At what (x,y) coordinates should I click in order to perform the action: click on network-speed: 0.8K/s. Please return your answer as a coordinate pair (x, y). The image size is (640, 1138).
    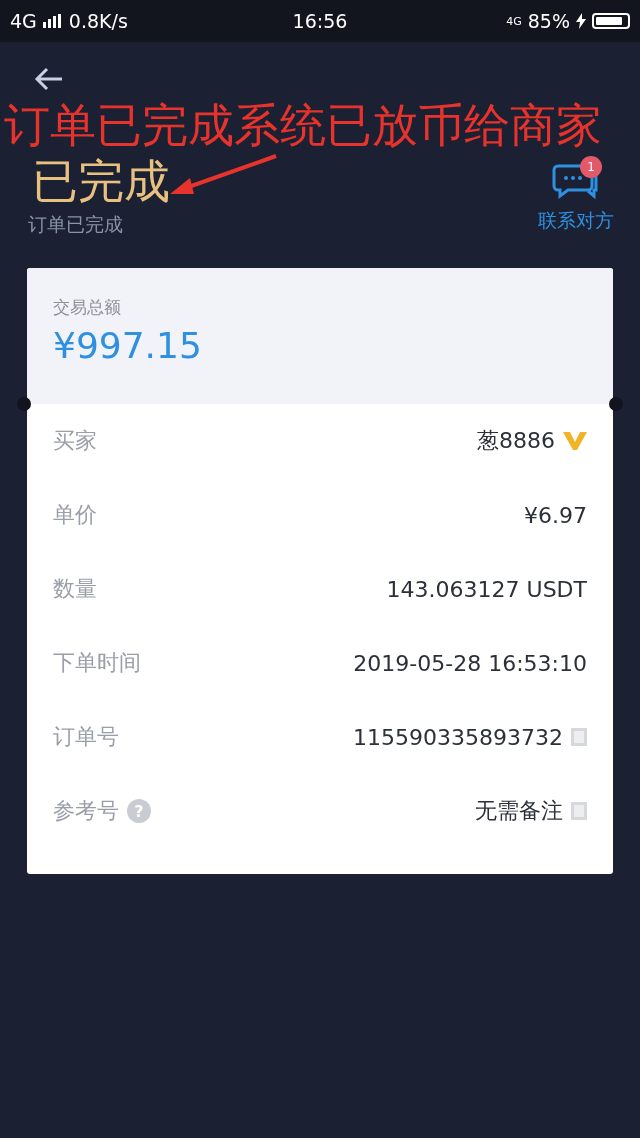
    Looking at the image, I should click on (98, 21).